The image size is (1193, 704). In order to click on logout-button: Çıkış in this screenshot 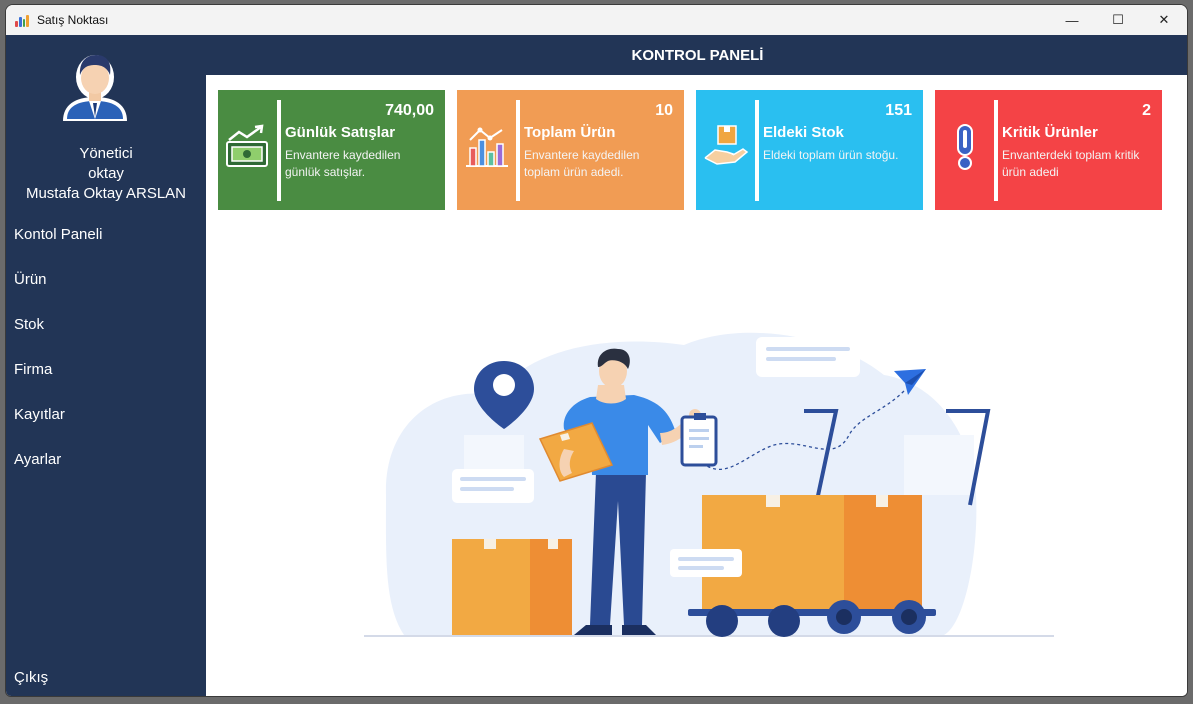, I will do `click(31, 677)`.